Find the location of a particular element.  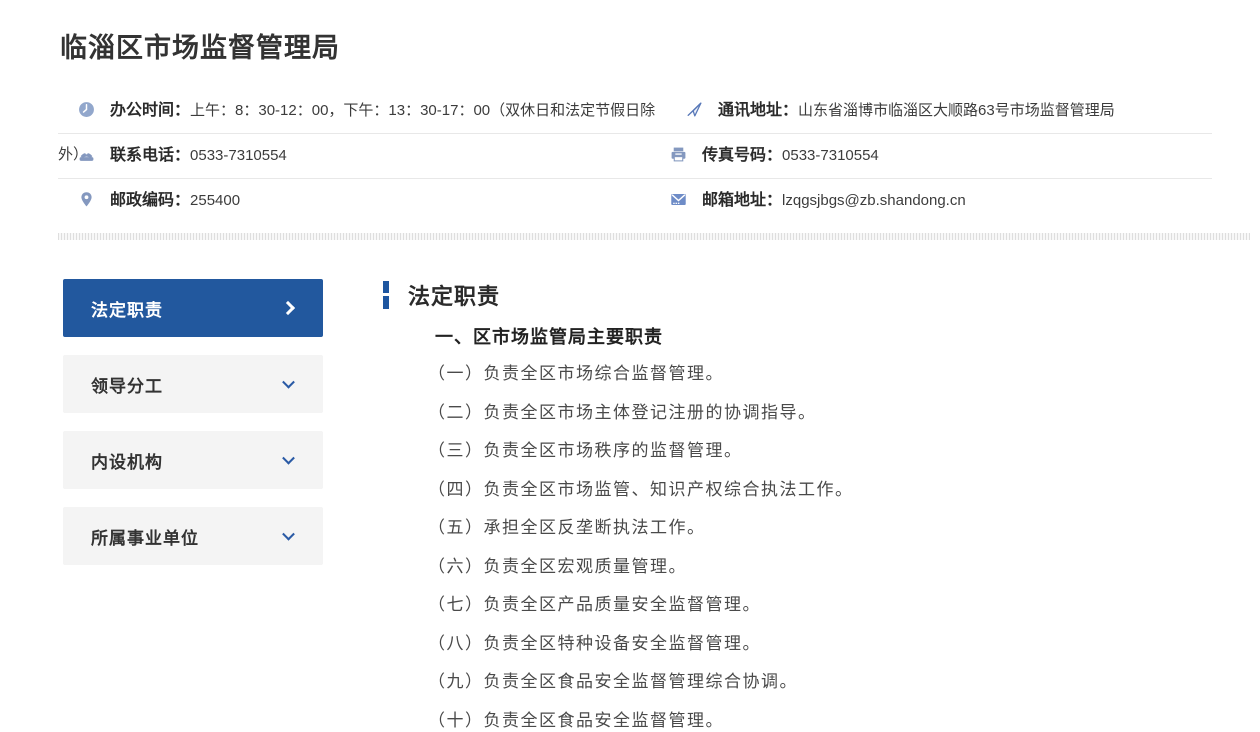

duty-item: （二）负责全区市场主体登记注册的协调指导。 is located at coordinates (622, 412).